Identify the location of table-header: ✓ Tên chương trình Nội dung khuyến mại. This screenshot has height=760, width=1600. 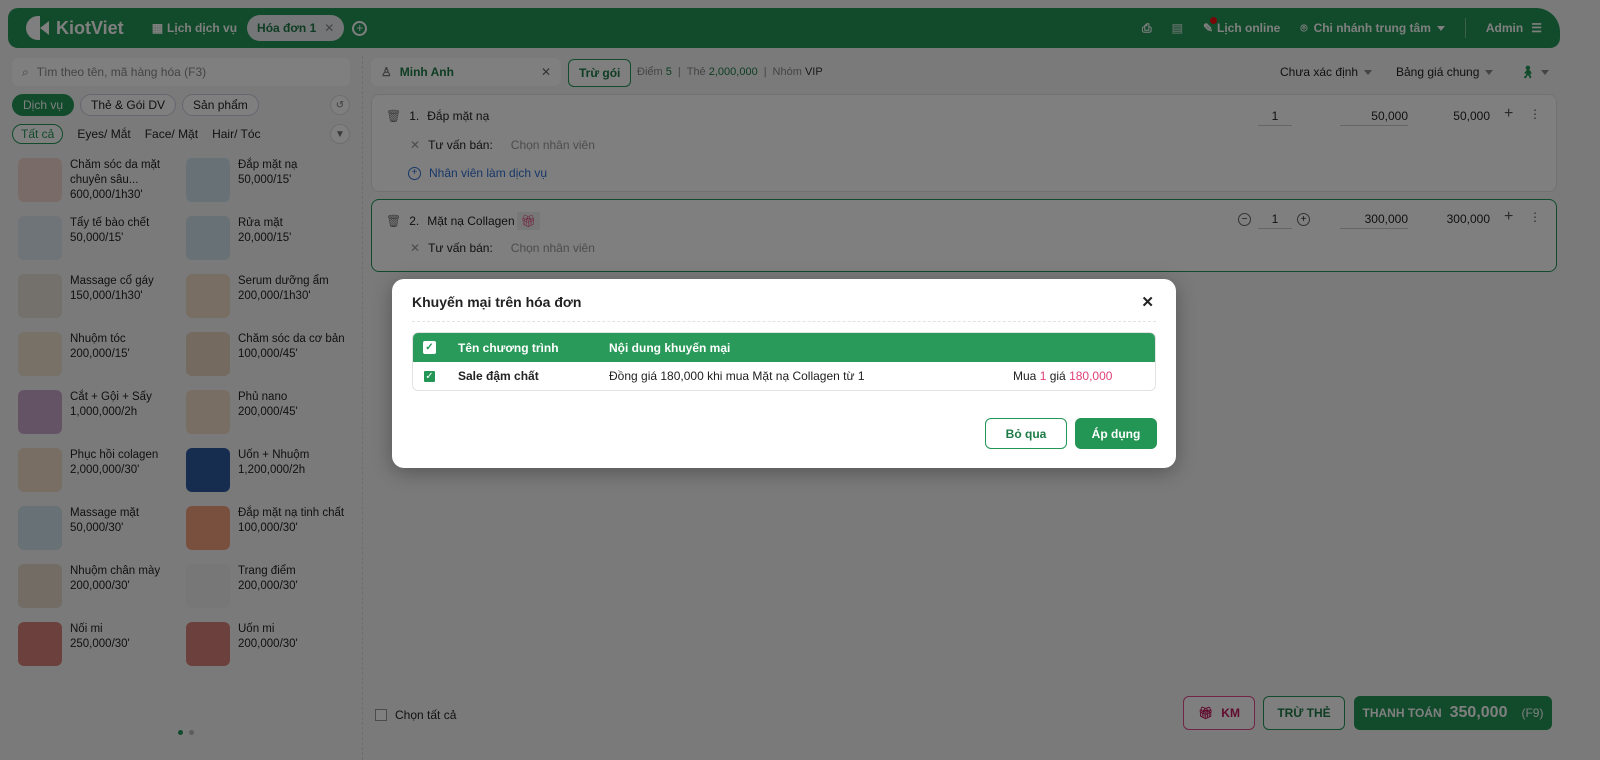
(784, 347).